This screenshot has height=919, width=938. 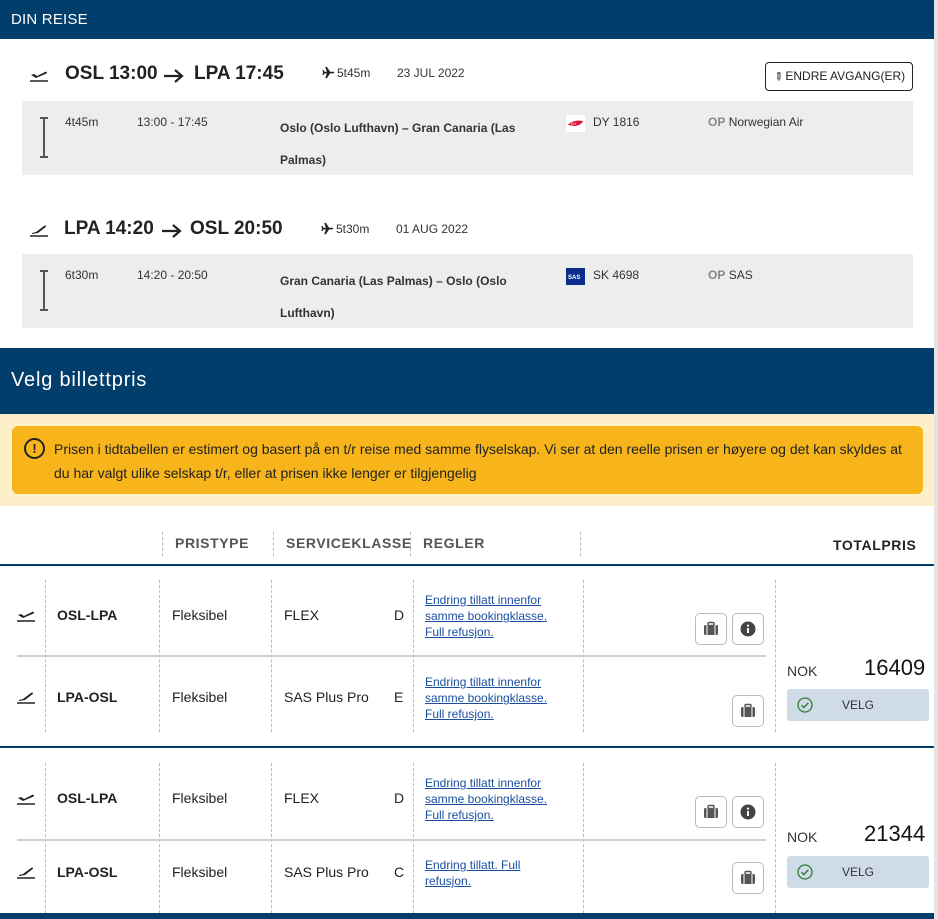 What do you see at coordinates (391, 840) in the screenshot?
I see `row-divider` at bounding box center [391, 840].